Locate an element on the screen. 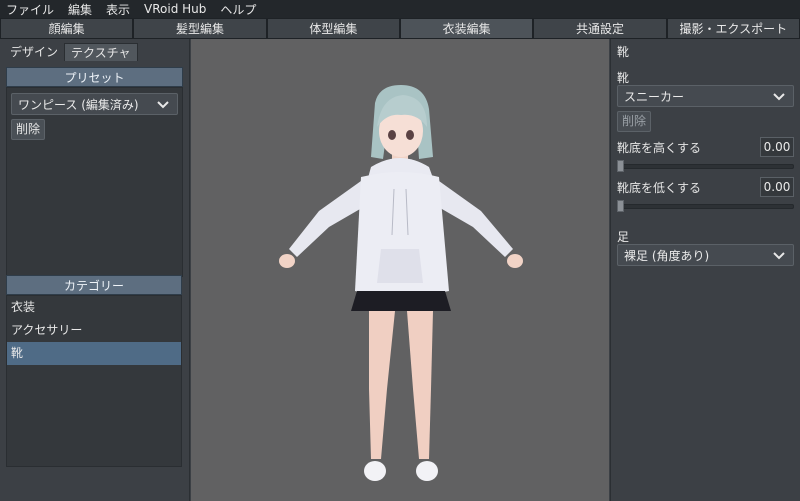  tab-photo-export: 撮影・エクスポート is located at coordinates (733, 28).